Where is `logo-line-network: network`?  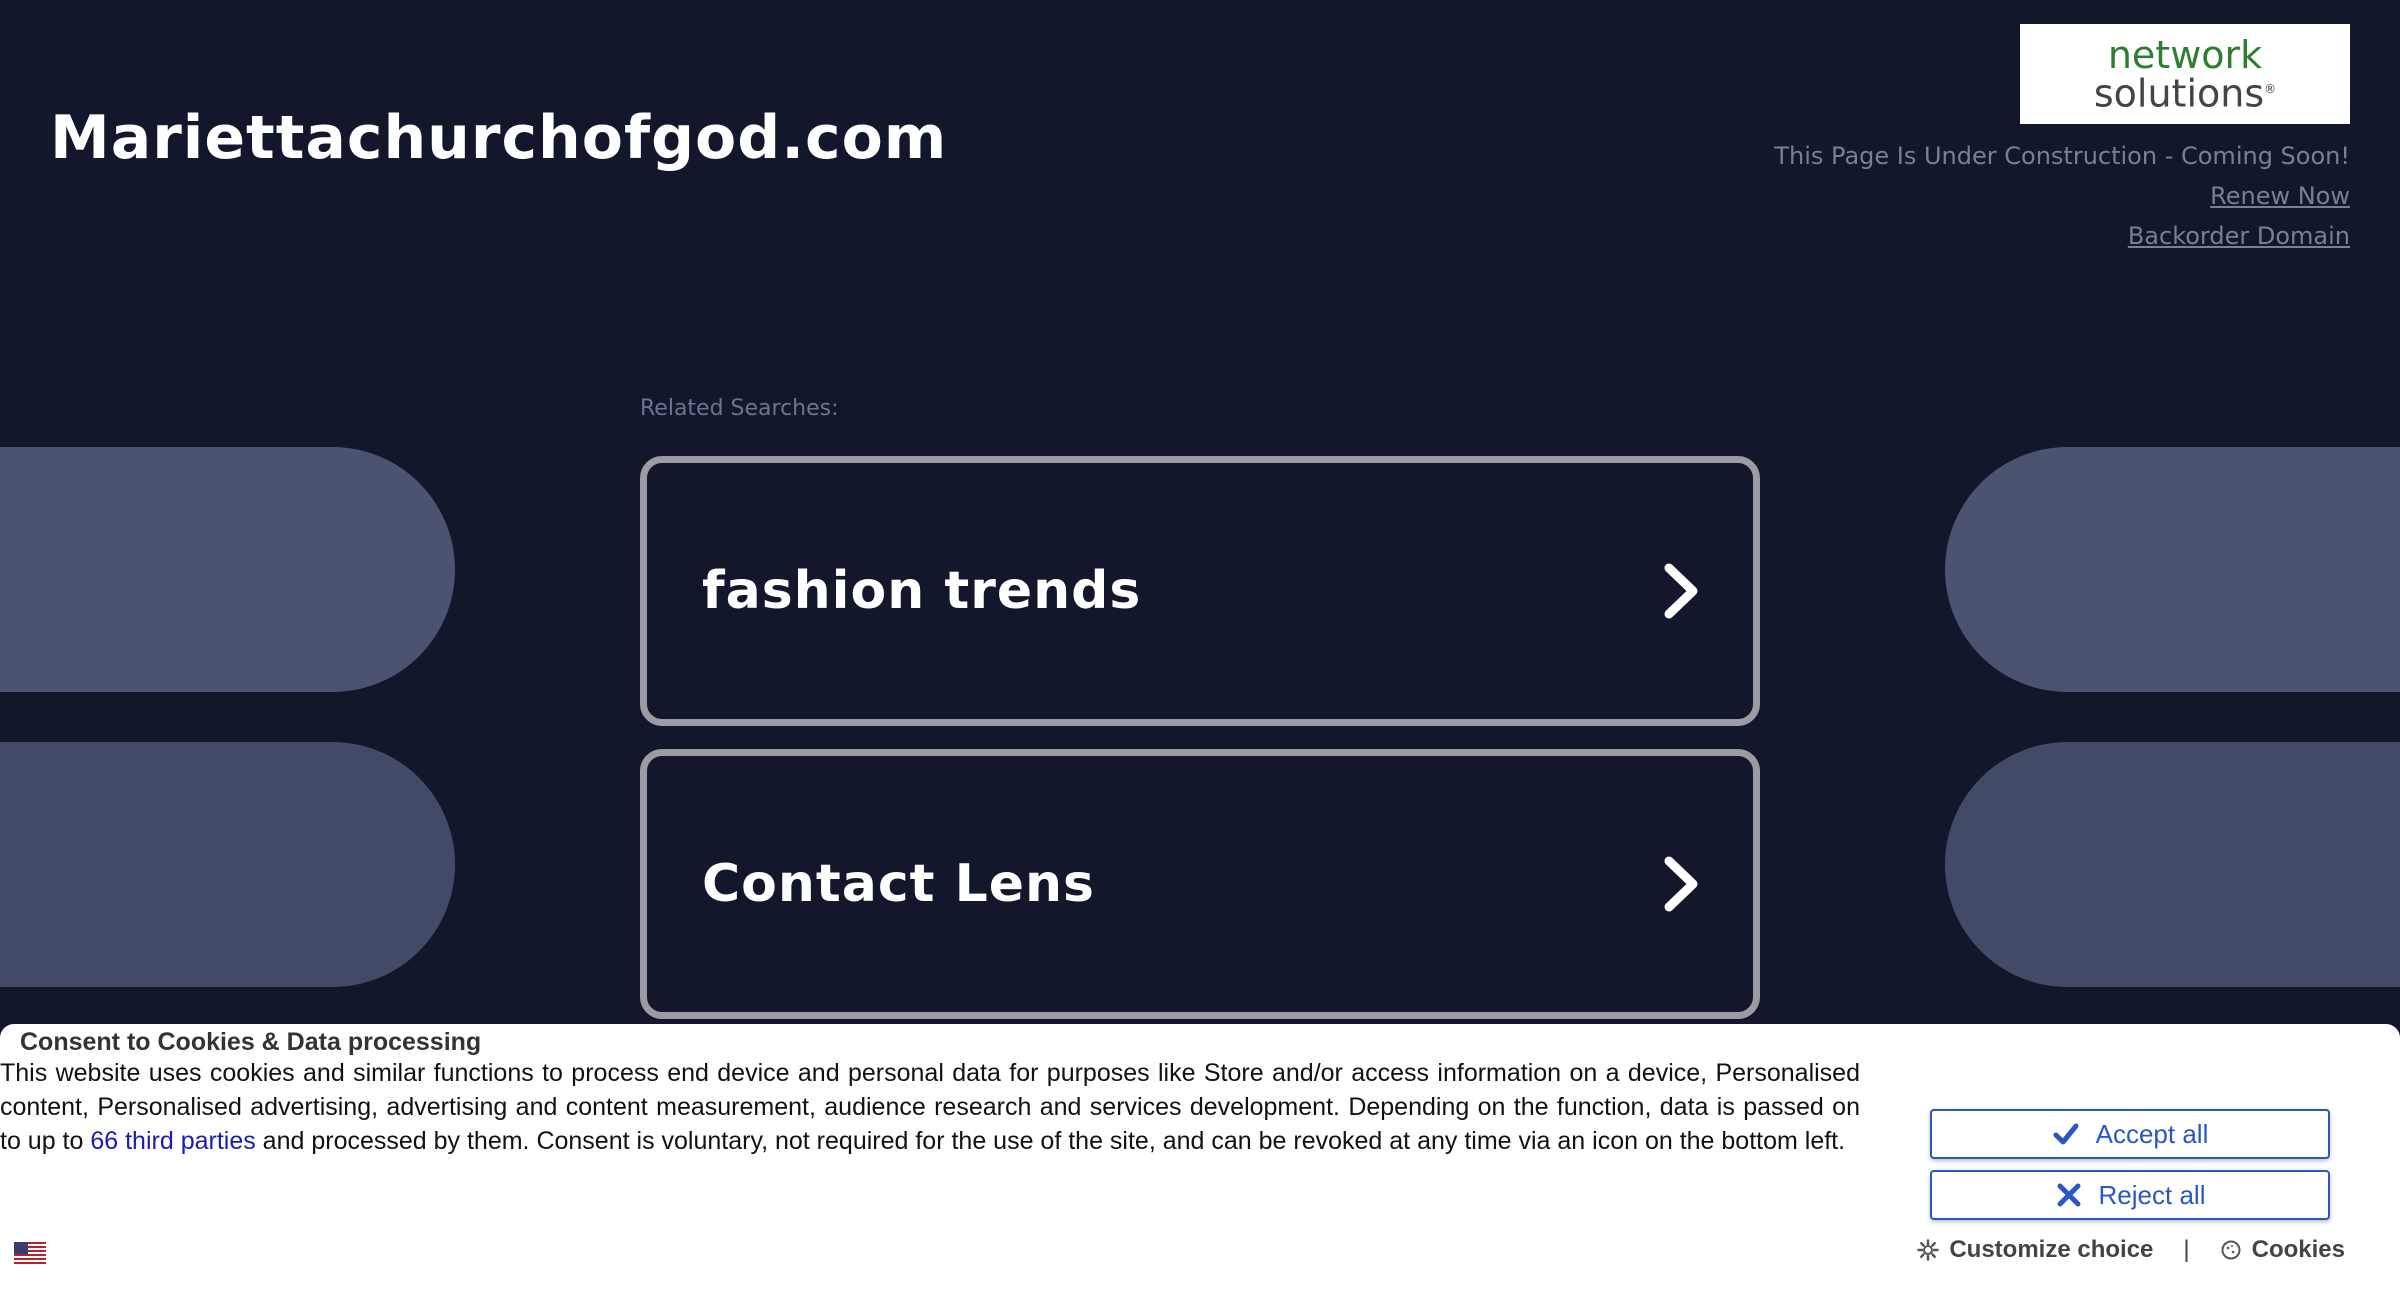
logo-line-network: network is located at coordinates (2185, 54).